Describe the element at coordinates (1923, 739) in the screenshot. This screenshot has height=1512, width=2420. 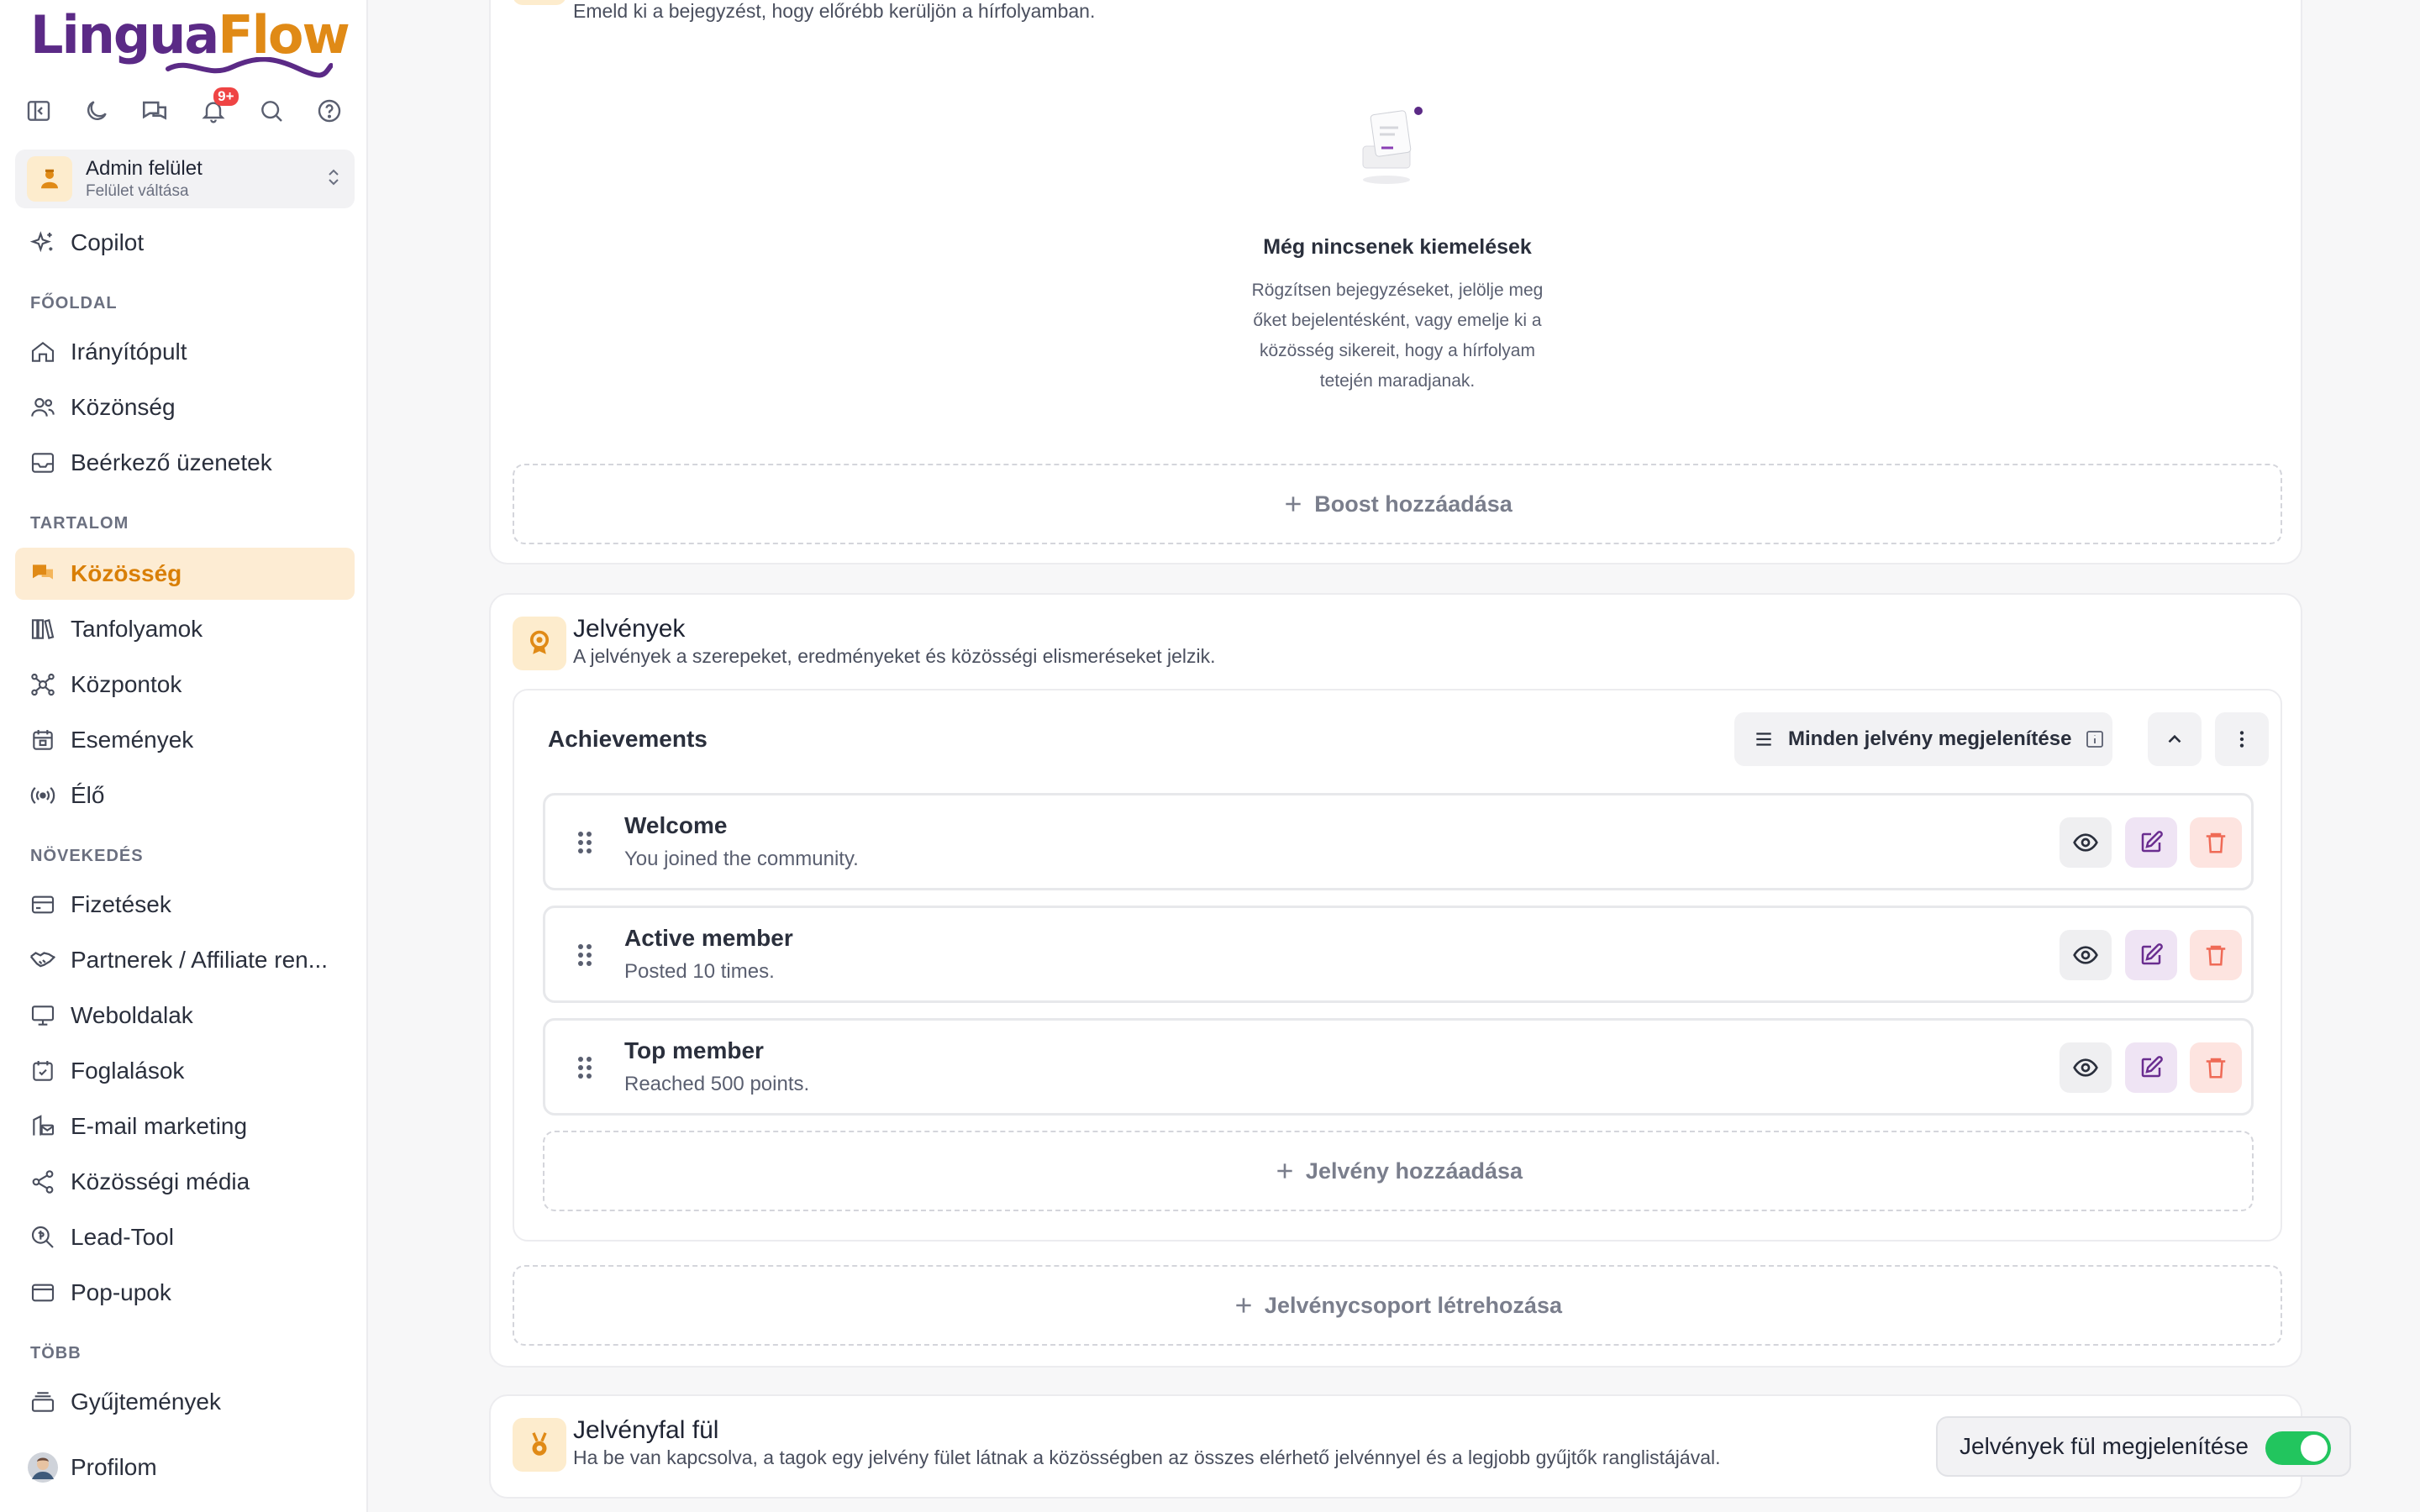
I see `show-all-badges-button: Minden jelvény megjelenítése` at that location.